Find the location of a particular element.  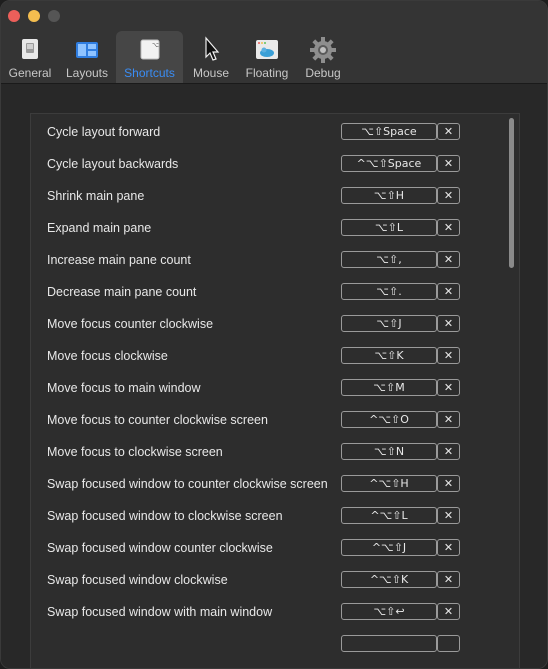

shortcut-label: Move focus clockwise is located at coordinates (107, 356).